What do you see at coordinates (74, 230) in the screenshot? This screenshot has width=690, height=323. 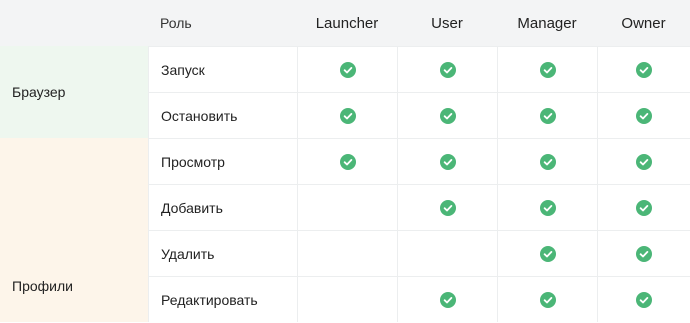 I see `group-profiles: Профили` at bounding box center [74, 230].